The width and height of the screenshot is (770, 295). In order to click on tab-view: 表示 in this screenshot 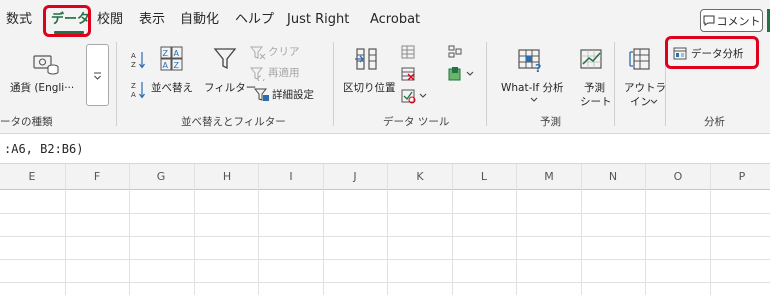, I will do `click(152, 20)`.